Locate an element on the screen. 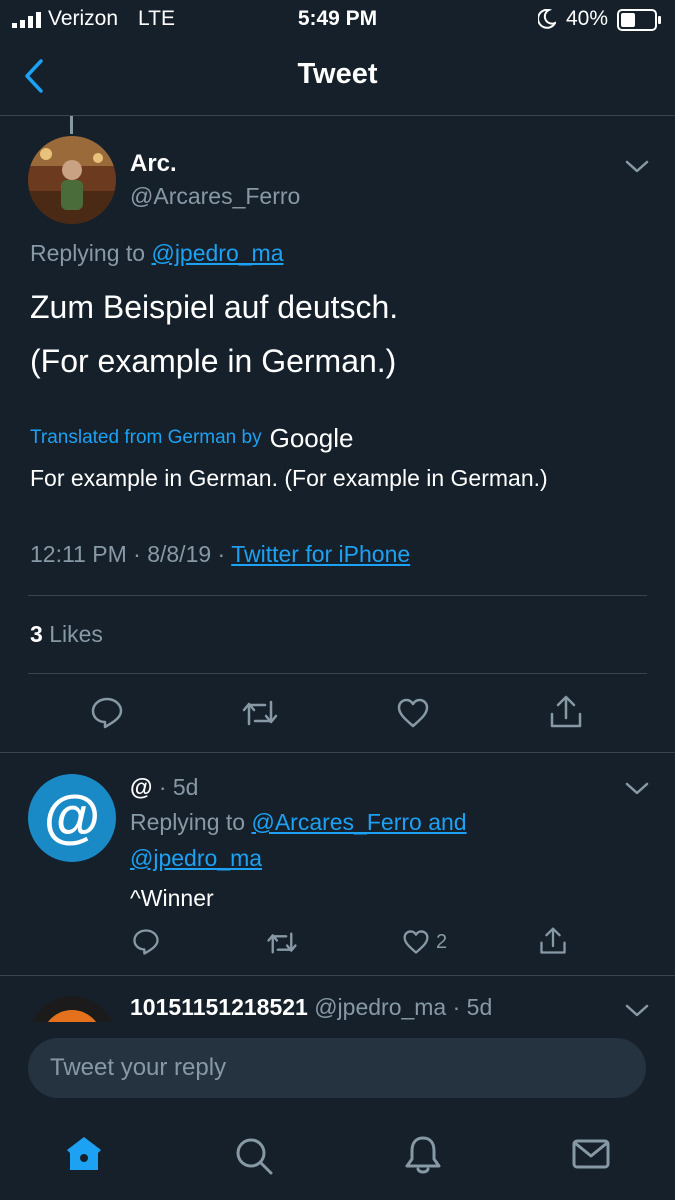  tab-messages is located at coordinates (591, 1154).